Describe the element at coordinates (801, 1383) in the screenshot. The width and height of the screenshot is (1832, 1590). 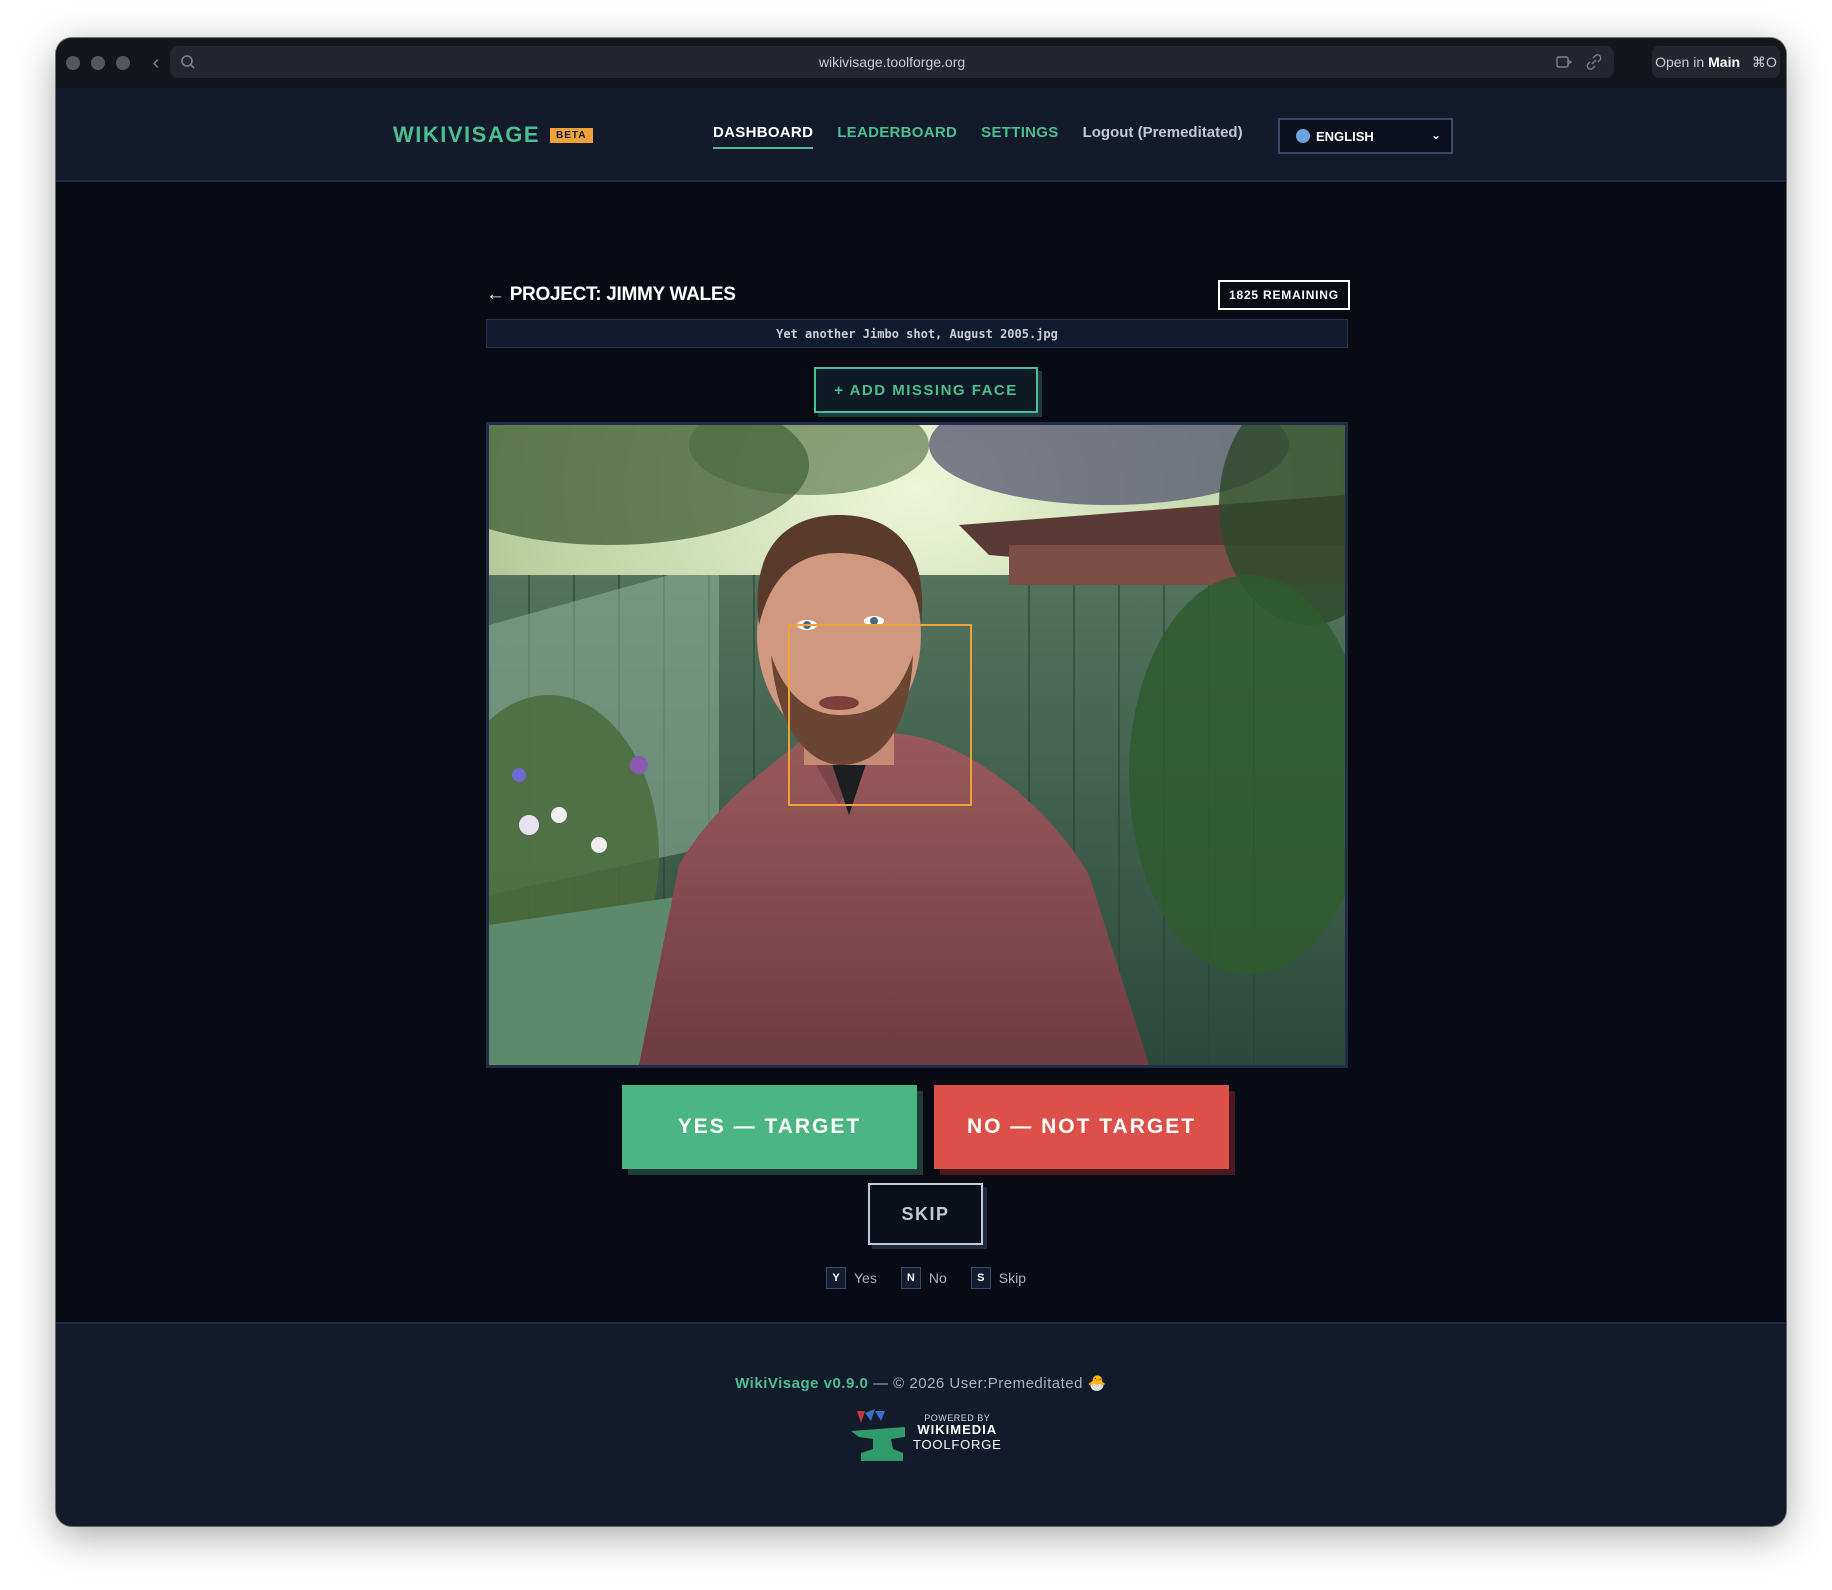
I see `version-link: WikiVisage v0.9.0` at that location.